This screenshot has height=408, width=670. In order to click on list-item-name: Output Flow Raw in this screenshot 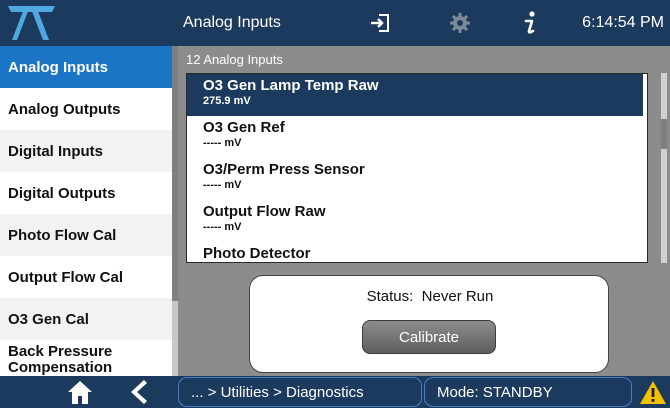, I will do `click(264, 211)`.